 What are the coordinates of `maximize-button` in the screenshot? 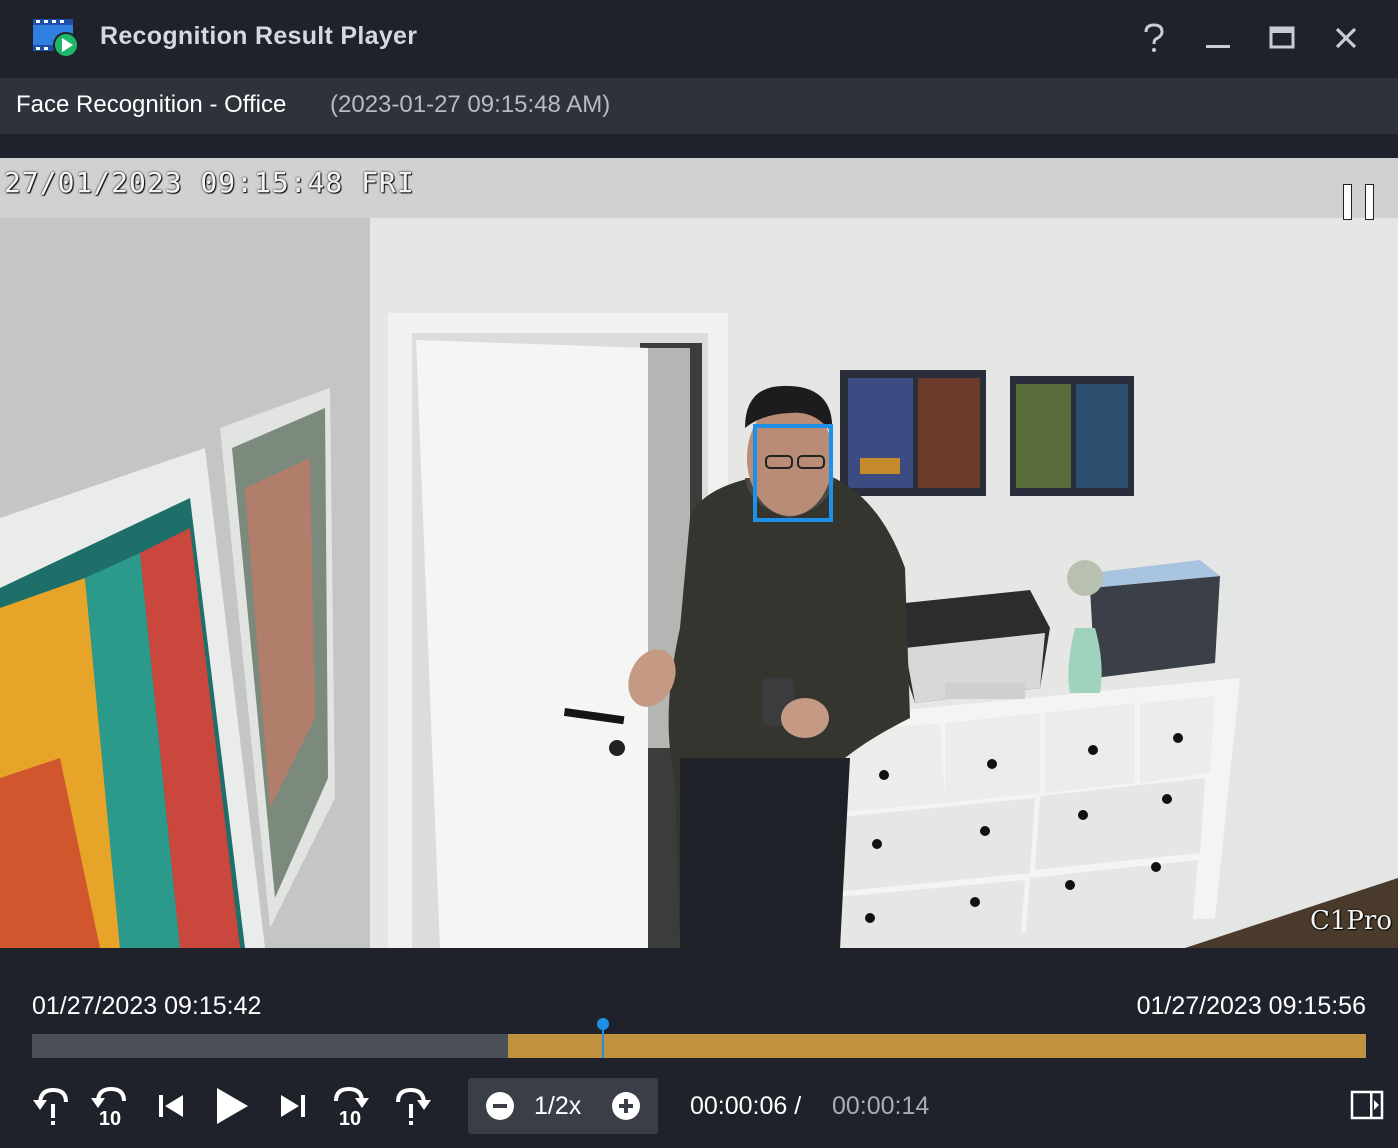 It's located at (1282, 38).